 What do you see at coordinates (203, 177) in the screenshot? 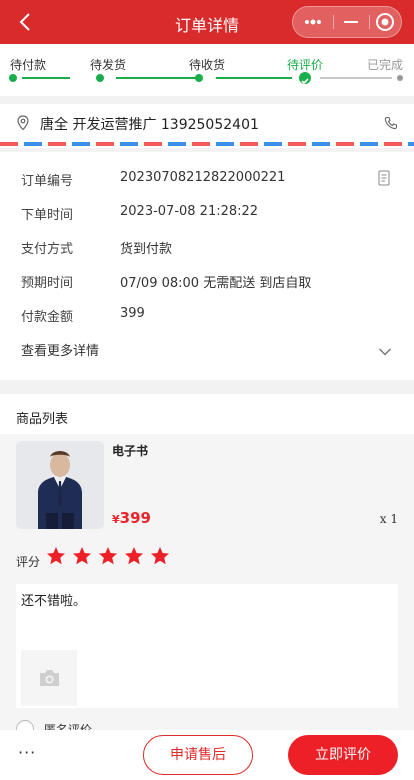
I see `info-value: 20230708212822000221` at bounding box center [203, 177].